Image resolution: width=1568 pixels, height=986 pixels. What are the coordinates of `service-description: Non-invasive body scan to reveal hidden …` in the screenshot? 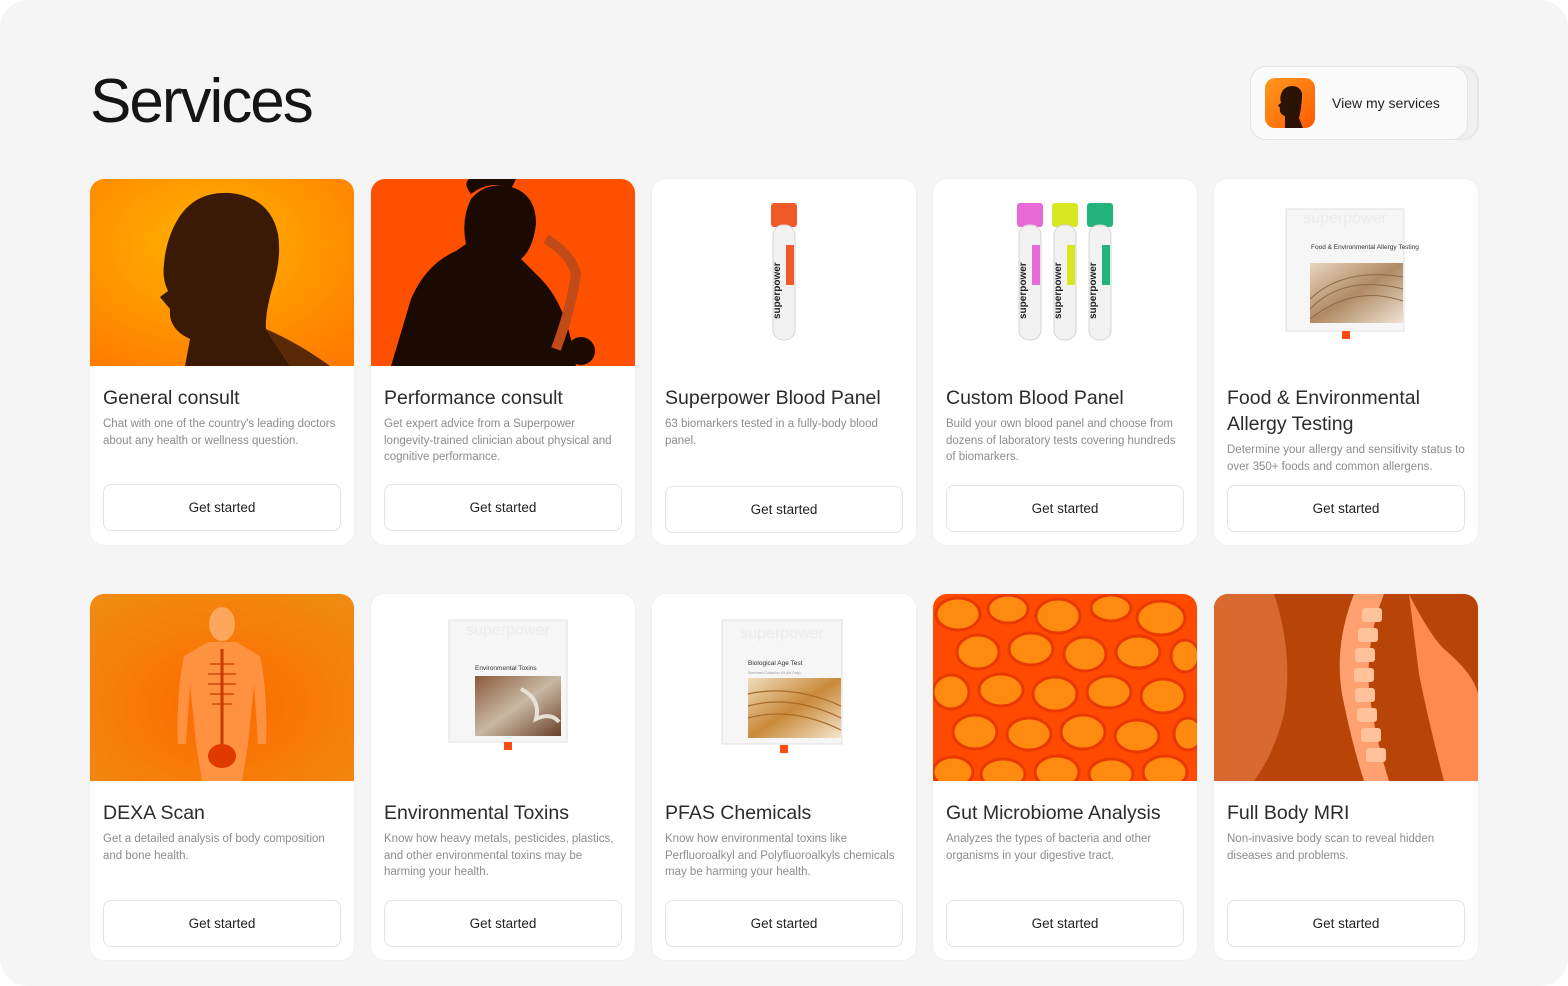 It's located at (1331, 847).